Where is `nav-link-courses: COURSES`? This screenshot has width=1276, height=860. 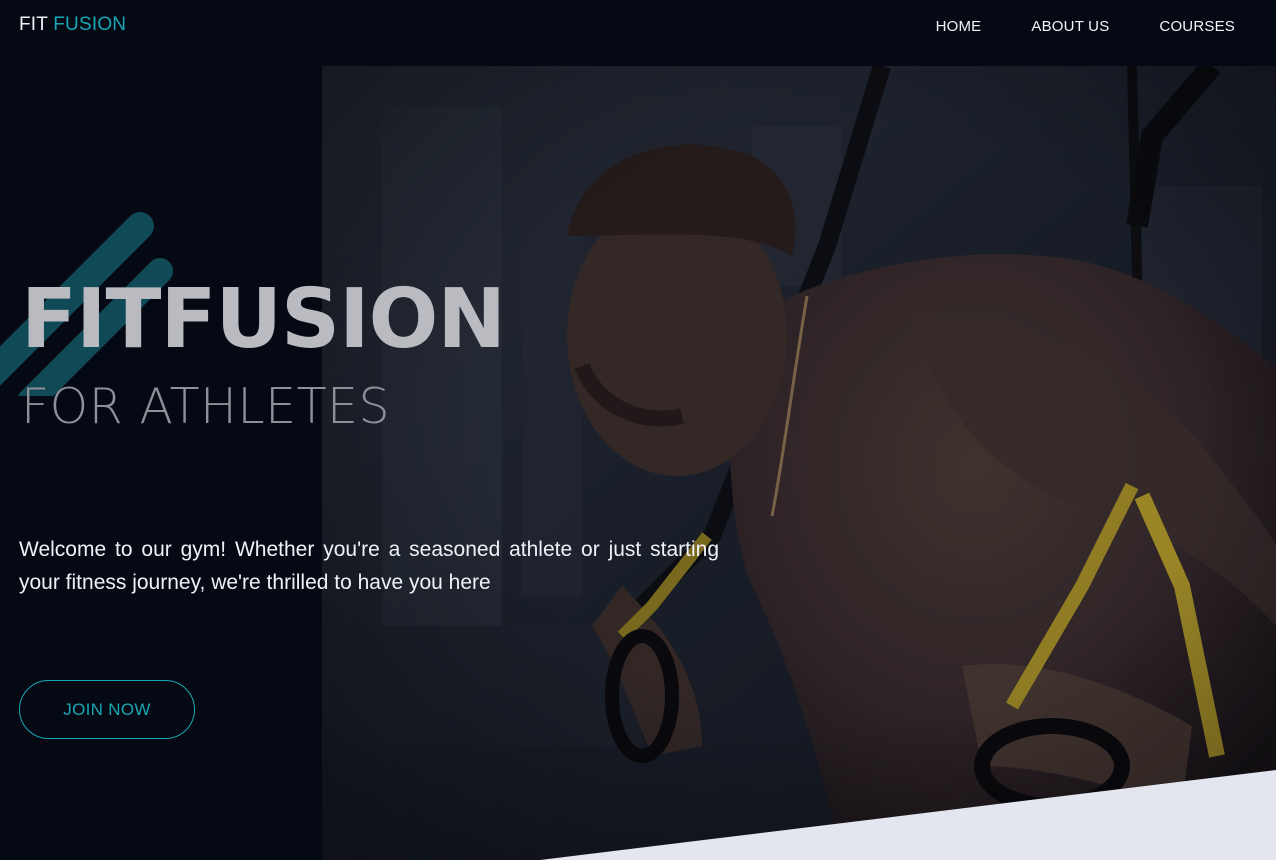
nav-link-courses: COURSES is located at coordinates (1197, 26).